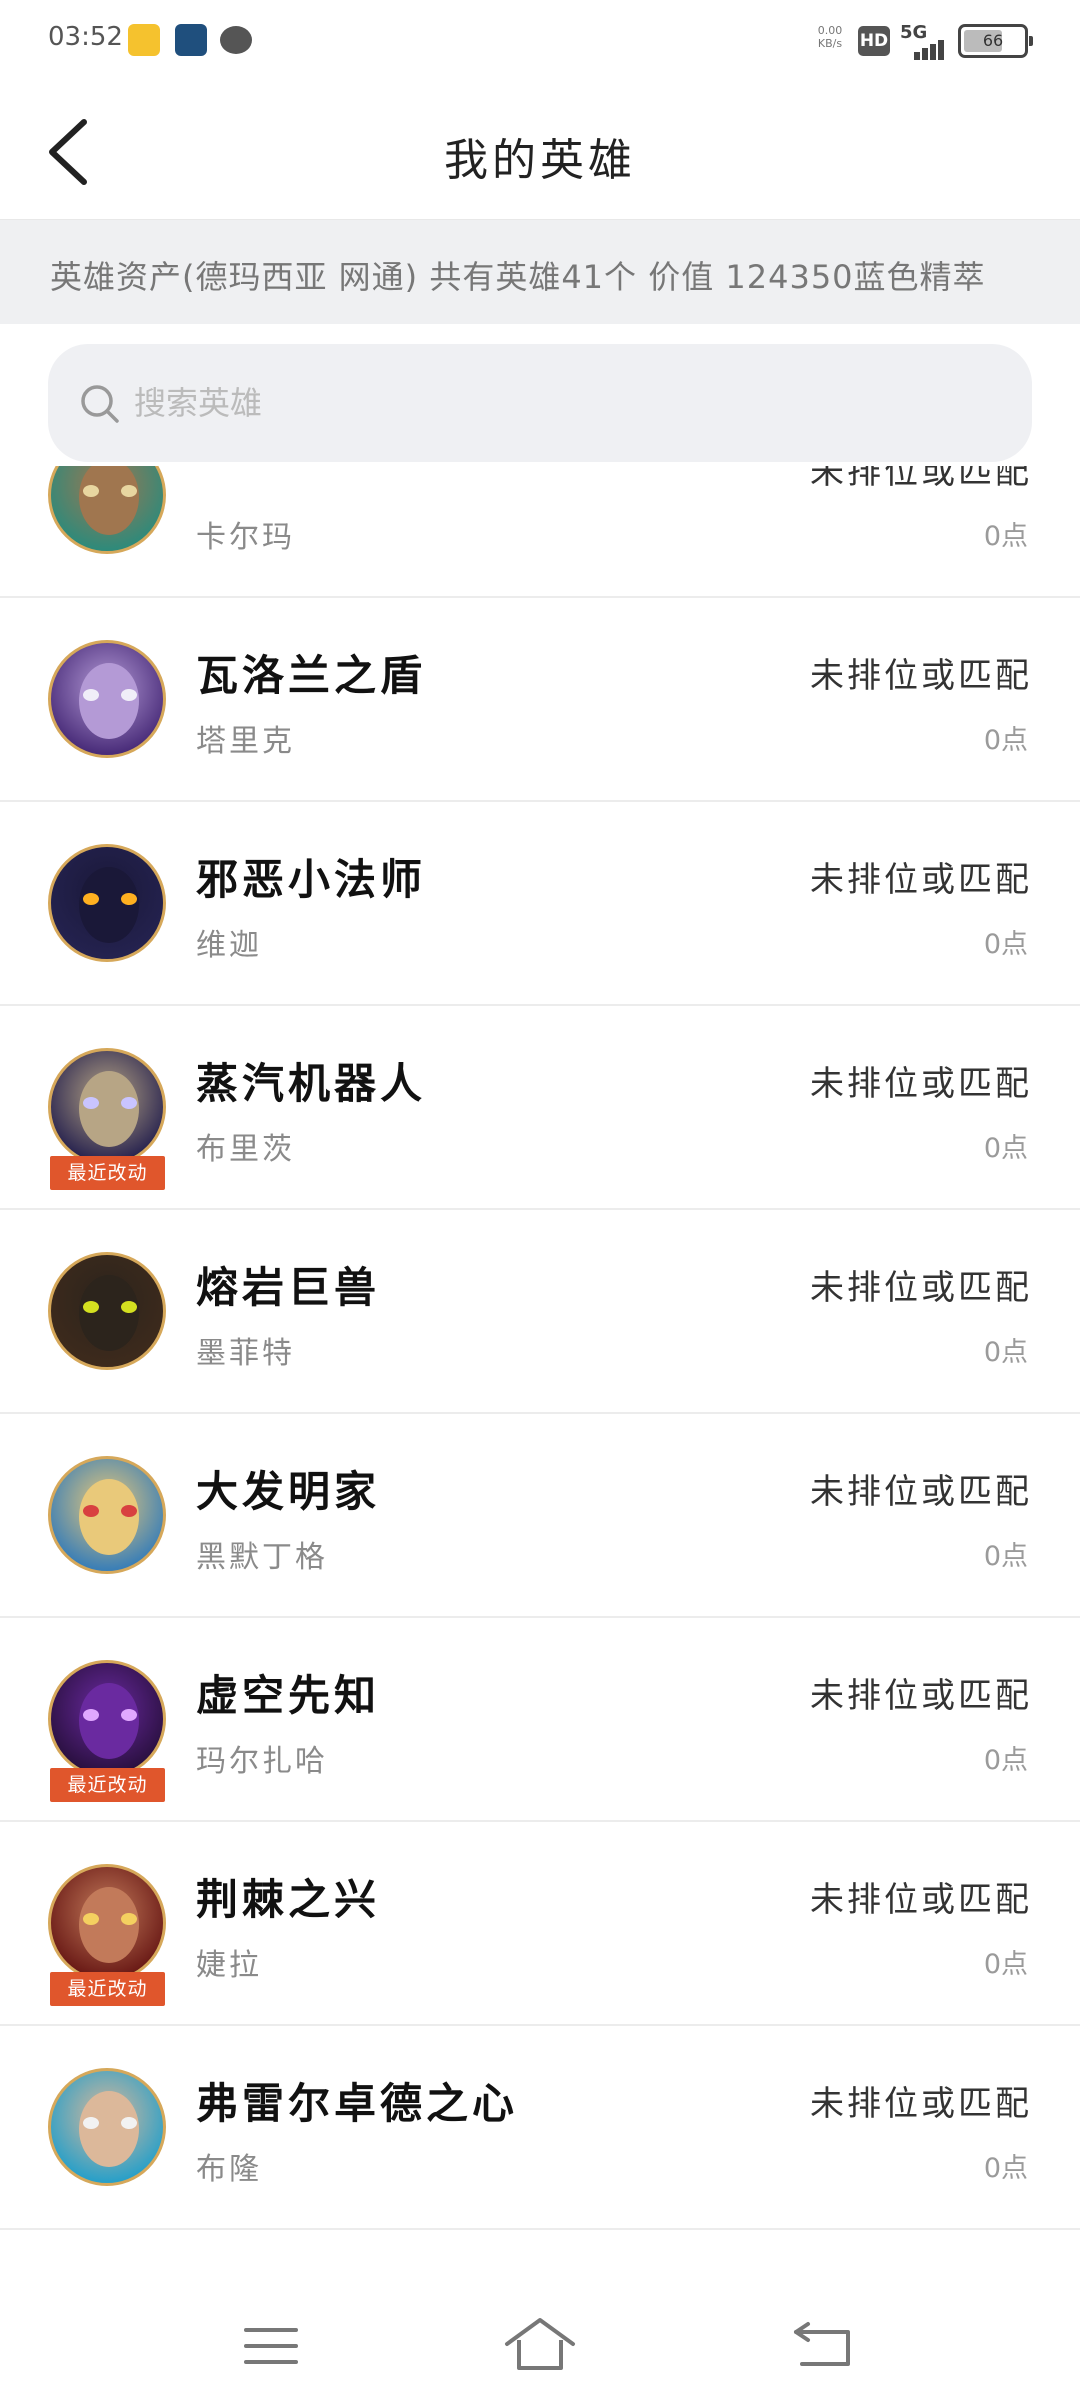 Image resolution: width=1080 pixels, height=2408 pixels. What do you see at coordinates (540, 1108) in the screenshot?
I see `hero-row: 最近改动 蒸汽机器人布里茨 未排位或匹配 0点` at bounding box center [540, 1108].